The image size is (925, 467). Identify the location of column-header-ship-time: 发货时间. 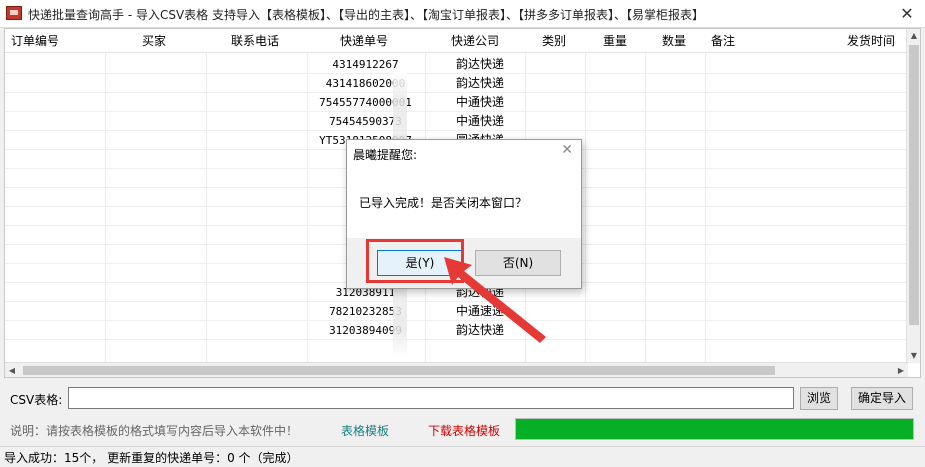
(871, 41).